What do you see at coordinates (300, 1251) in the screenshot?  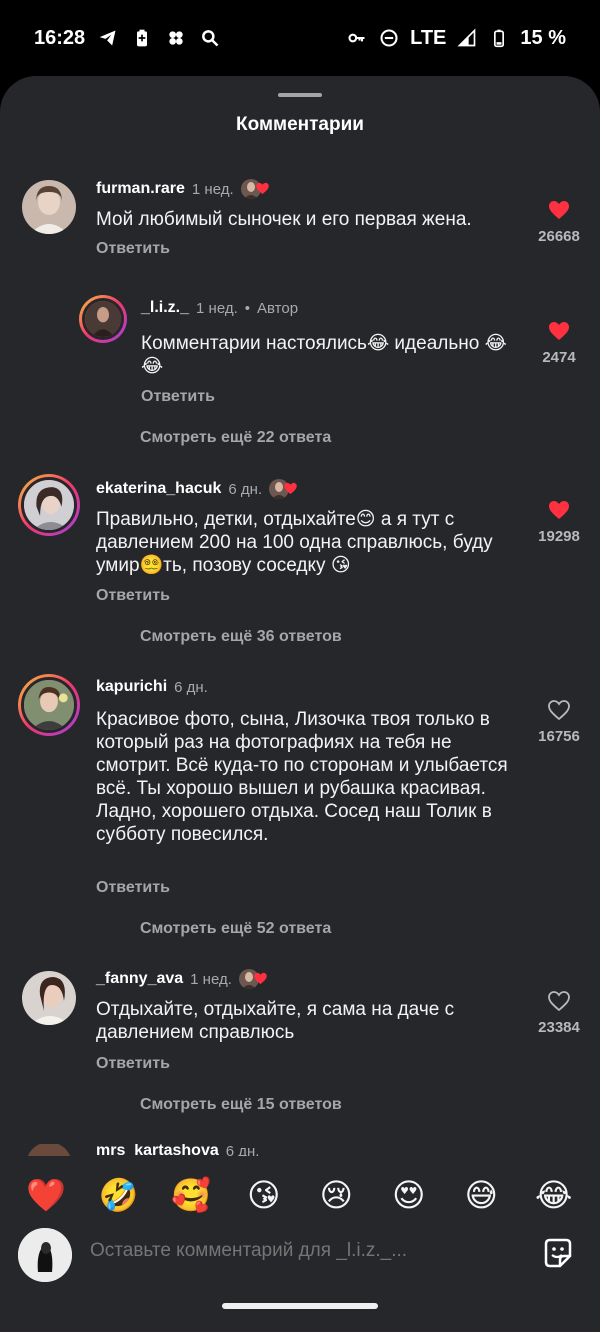 I see `comment-input` at bounding box center [300, 1251].